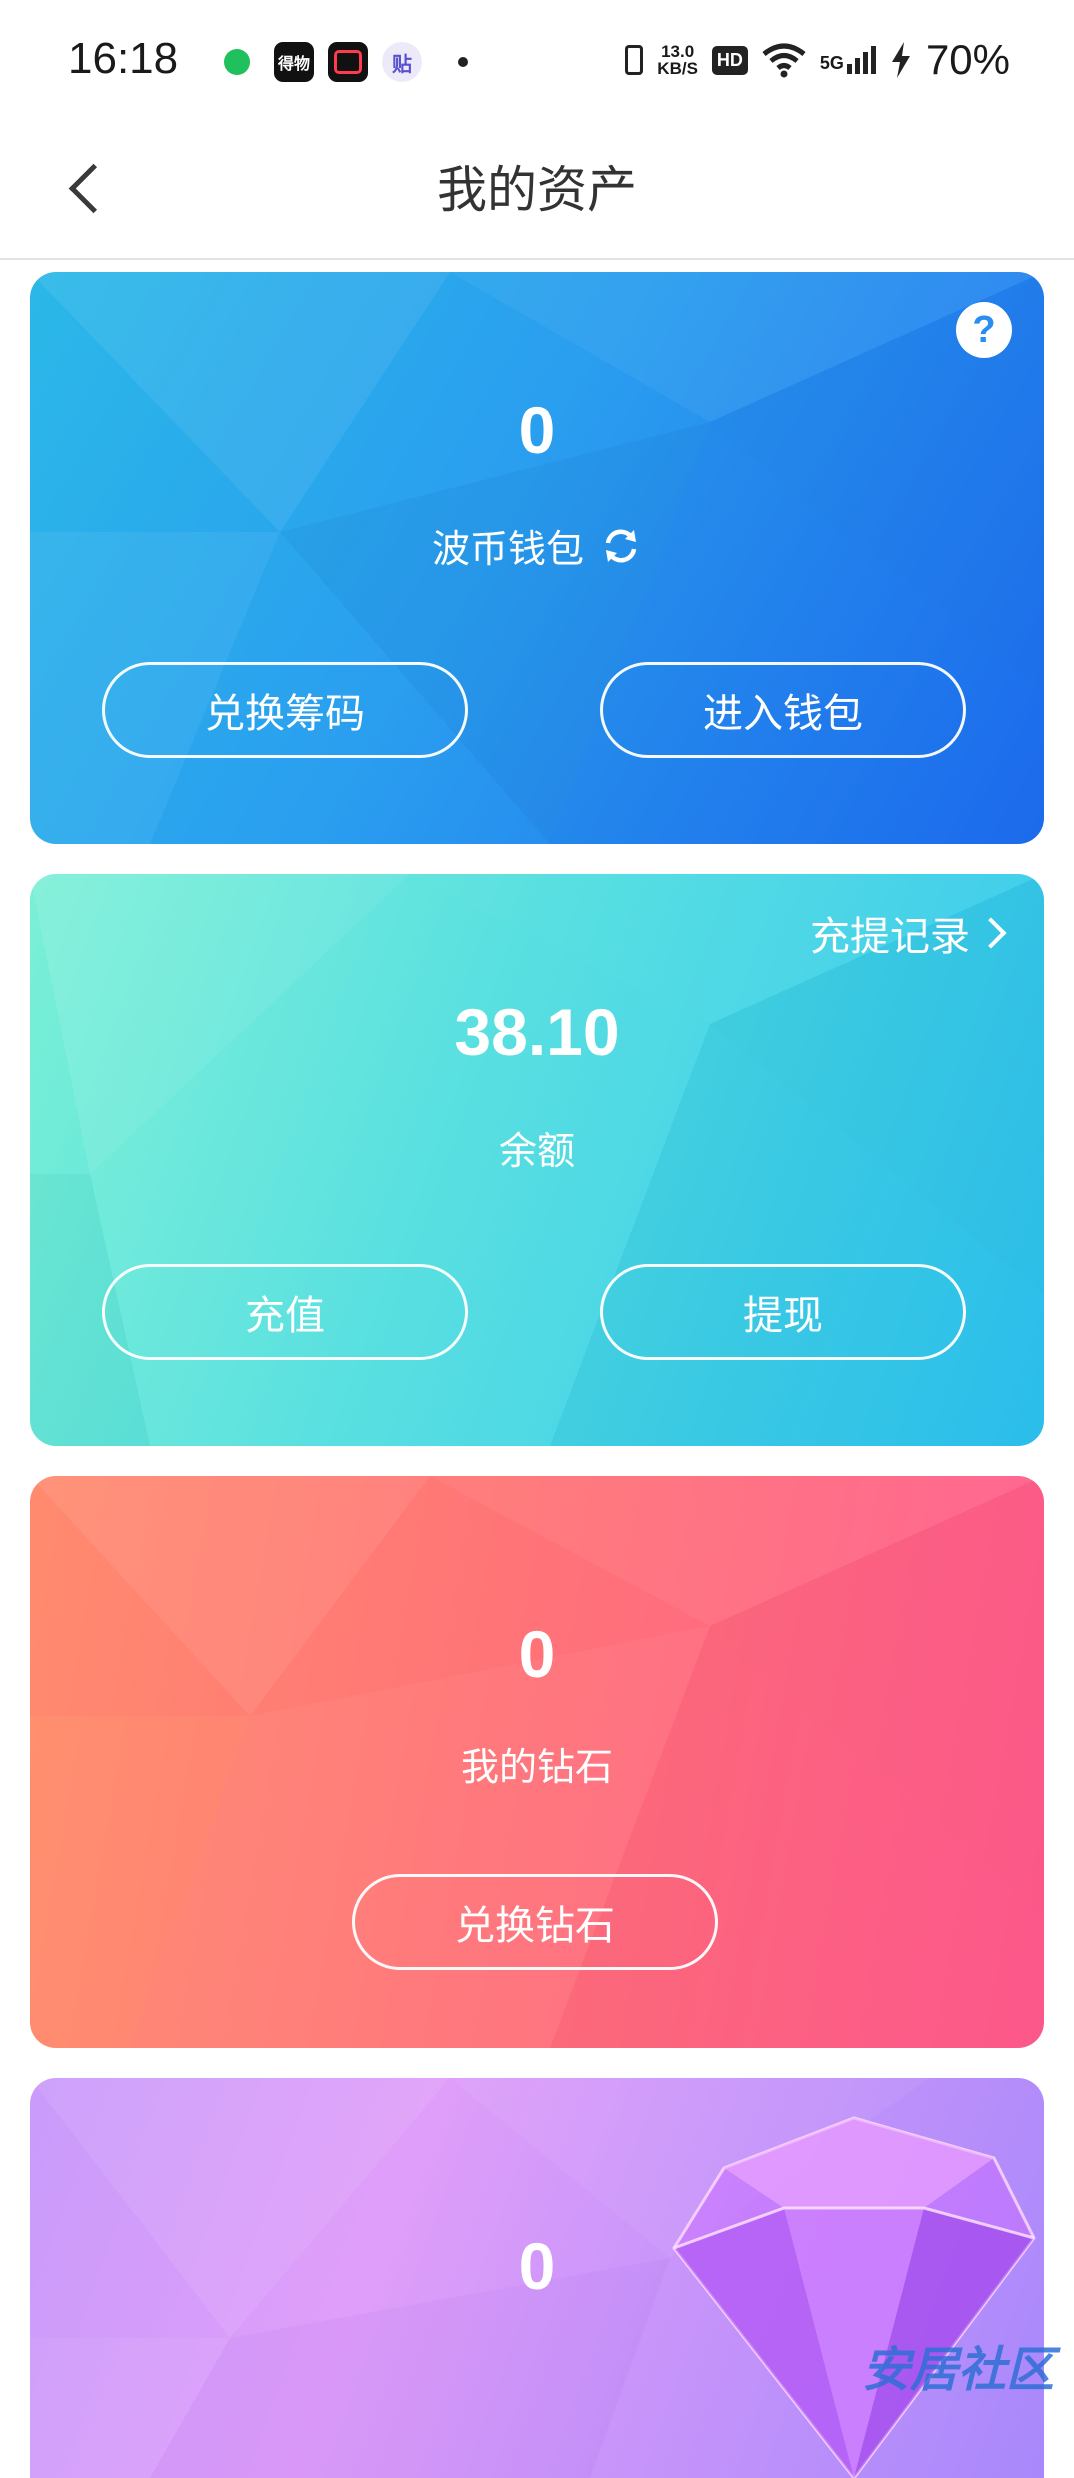 The width and height of the screenshot is (1074, 2478). What do you see at coordinates (507, 549) in the screenshot?
I see `wallet-label: 波币钱包` at bounding box center [507, 549].